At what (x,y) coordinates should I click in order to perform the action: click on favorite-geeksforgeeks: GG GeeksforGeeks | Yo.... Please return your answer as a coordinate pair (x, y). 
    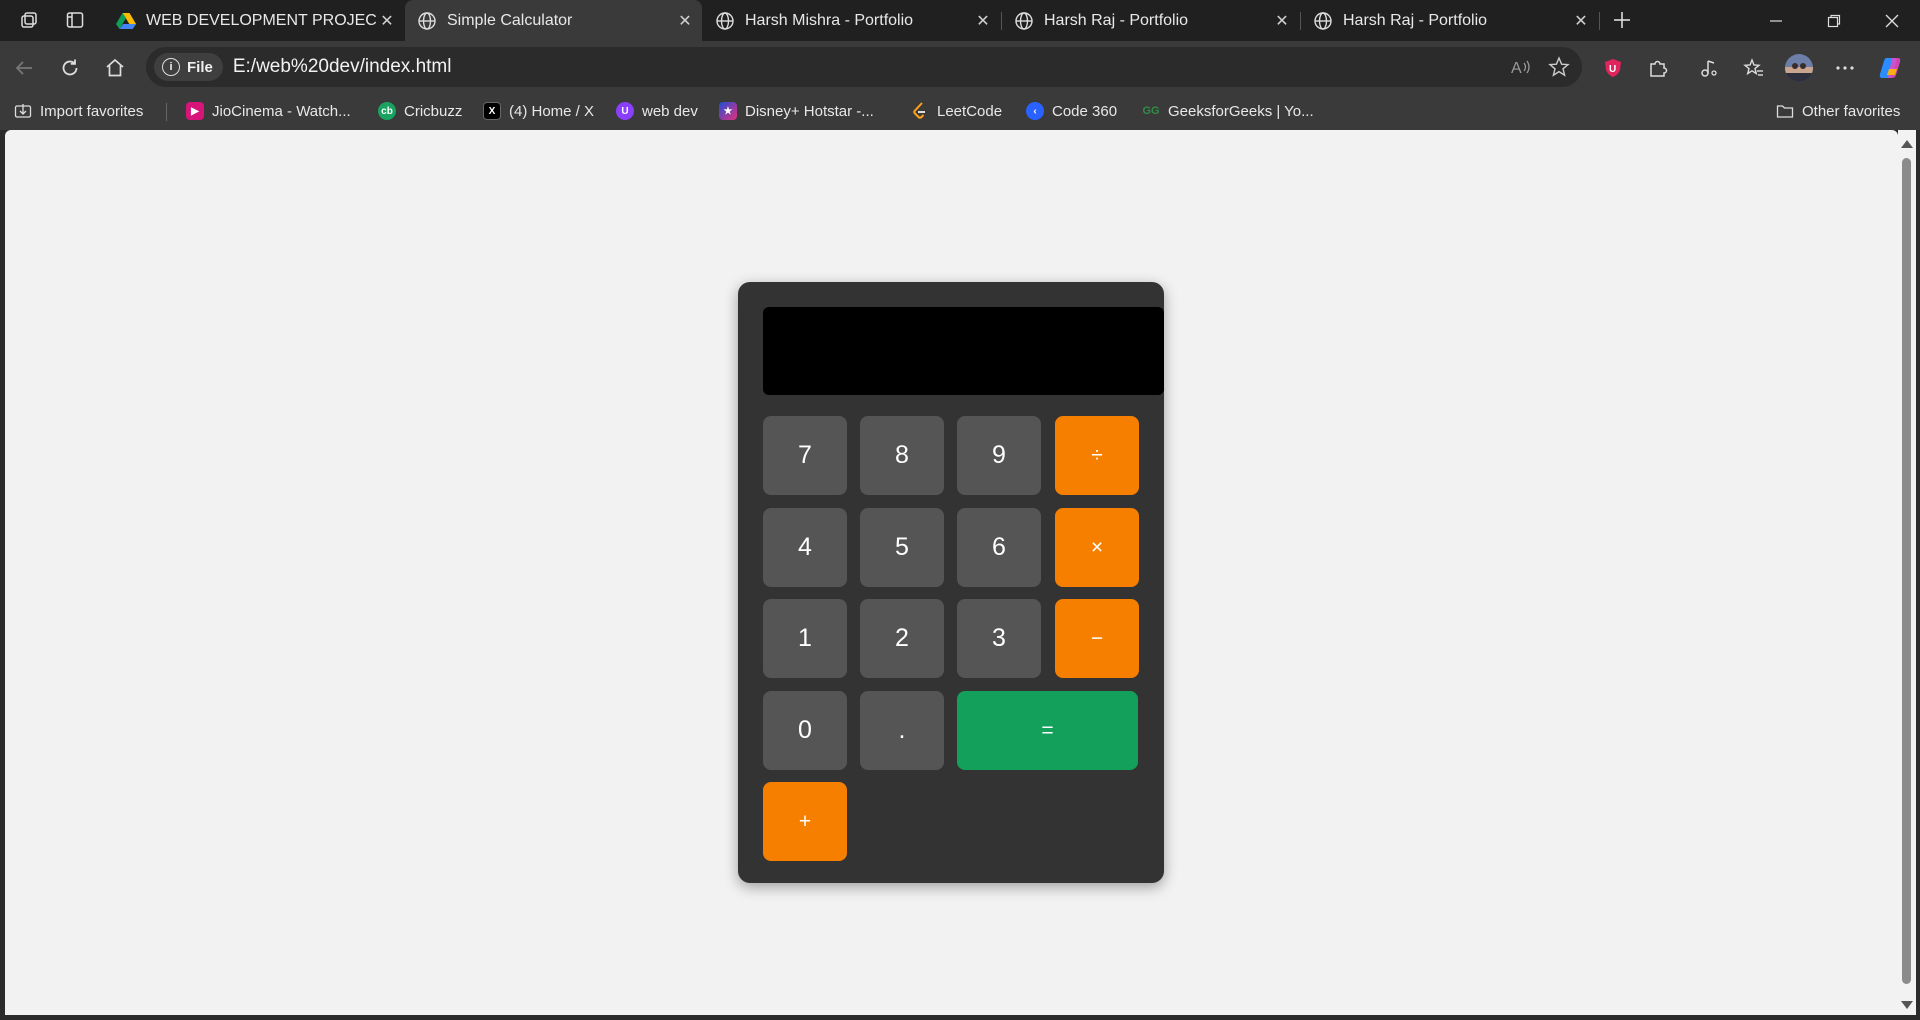
    Looking at the image, I should click on (1228, 111).